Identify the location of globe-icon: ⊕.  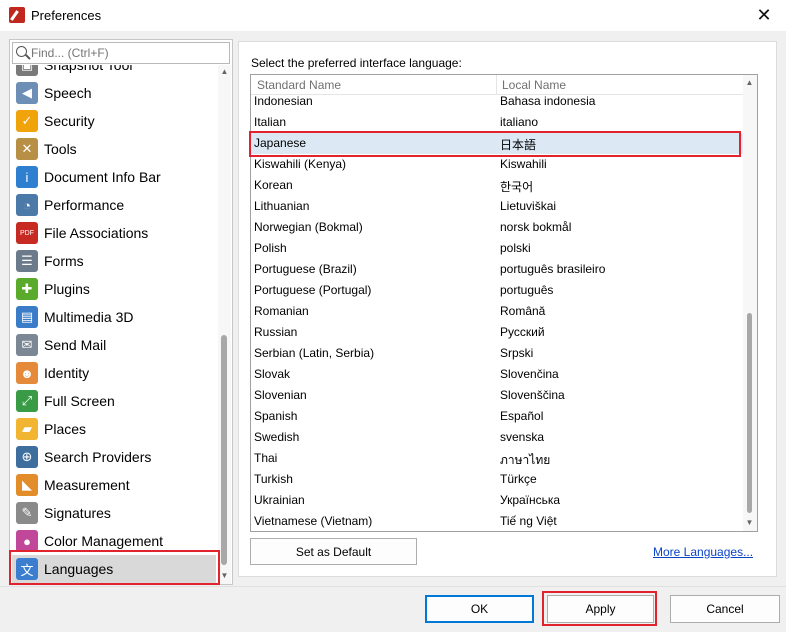
(27, 457).